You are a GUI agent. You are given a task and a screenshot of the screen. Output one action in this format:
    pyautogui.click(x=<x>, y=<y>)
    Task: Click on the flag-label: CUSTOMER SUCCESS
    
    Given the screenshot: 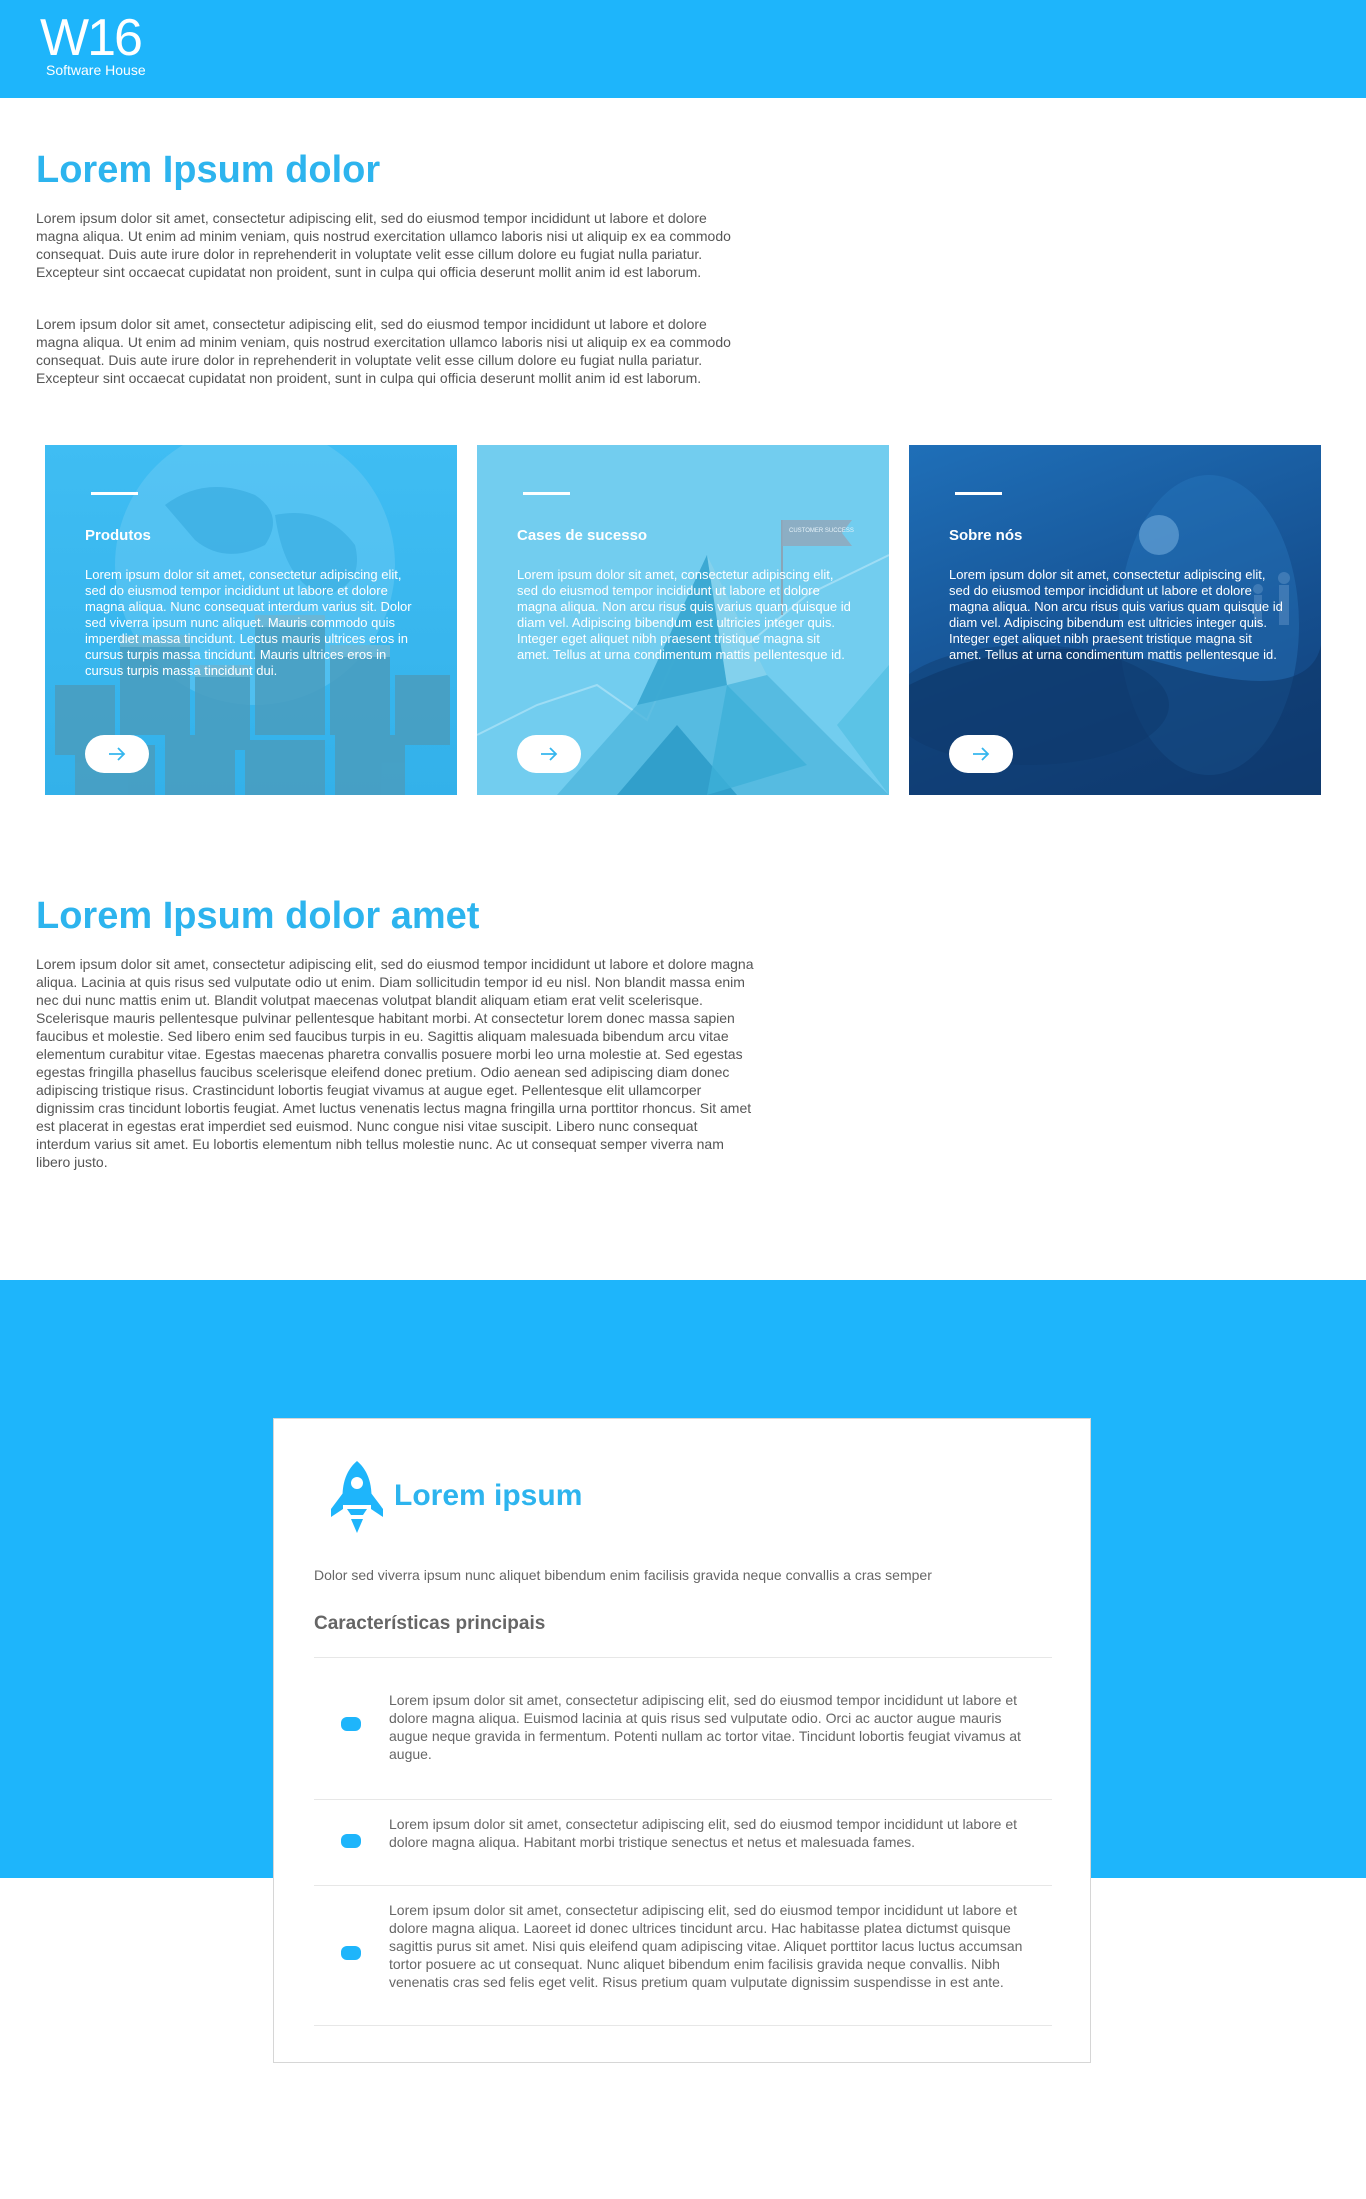 What is the action you would take?
    pyautogui.click(x=821, y=531)
    